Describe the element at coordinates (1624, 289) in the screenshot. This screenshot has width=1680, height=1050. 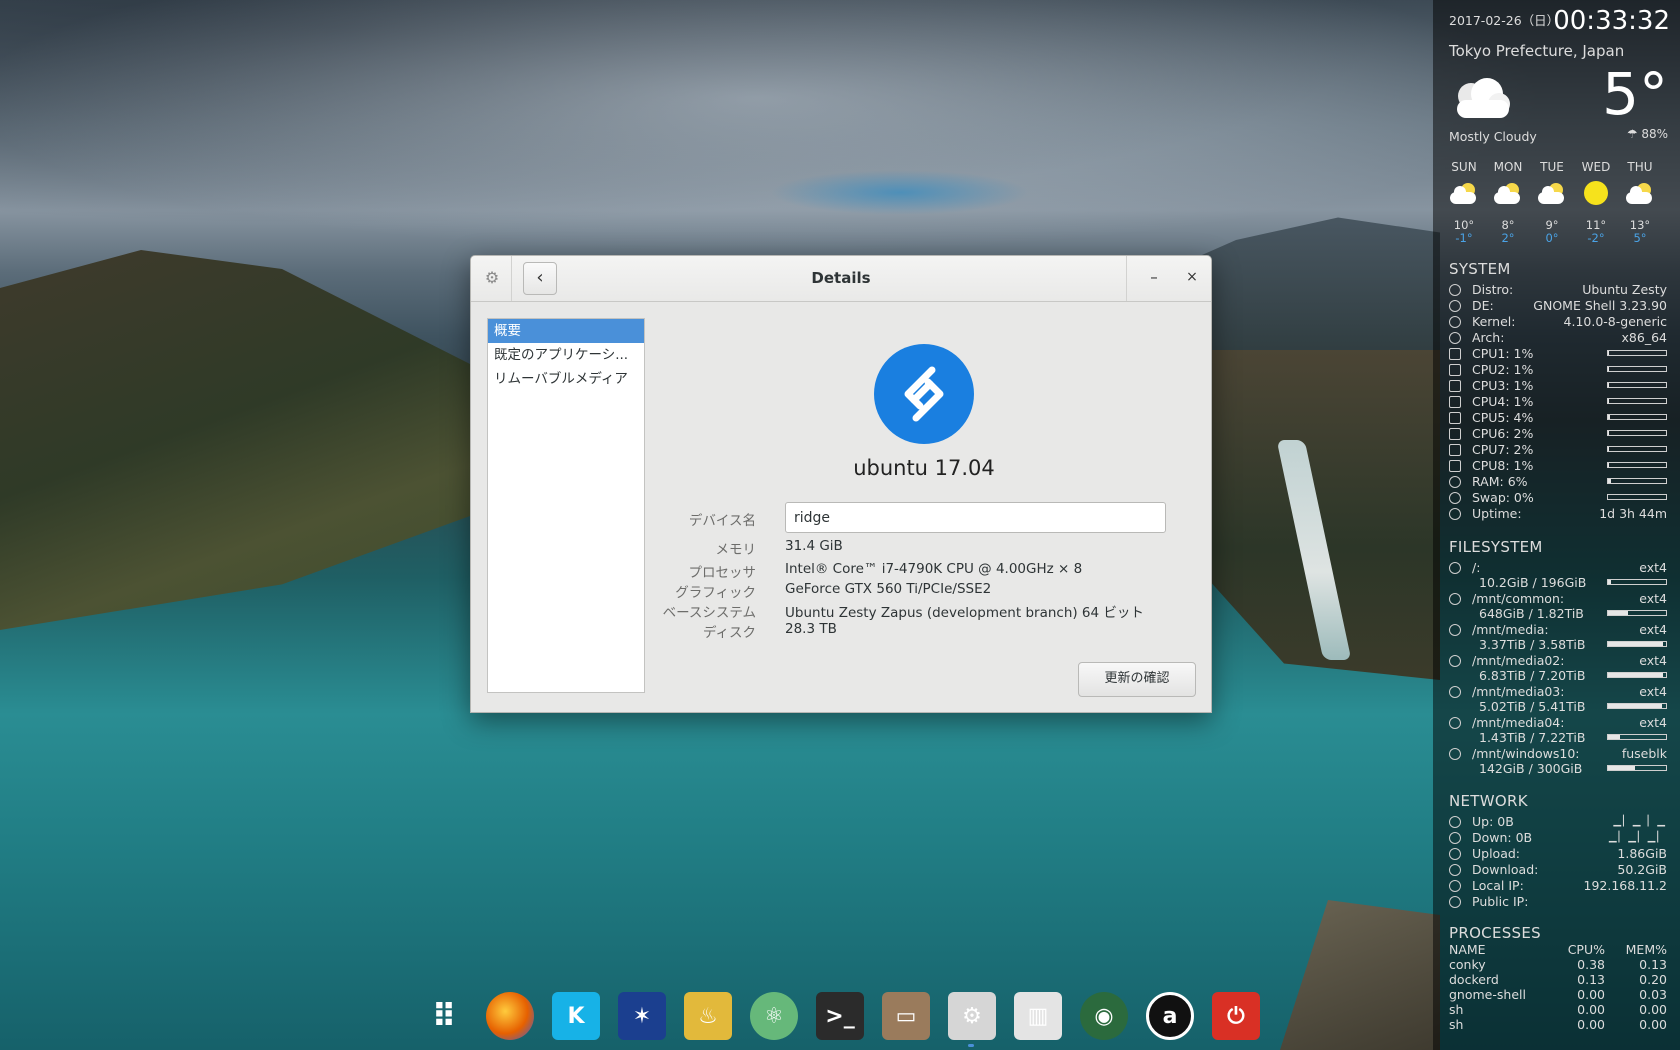
I see `system-value: Ubuntu Zesty` at that location.